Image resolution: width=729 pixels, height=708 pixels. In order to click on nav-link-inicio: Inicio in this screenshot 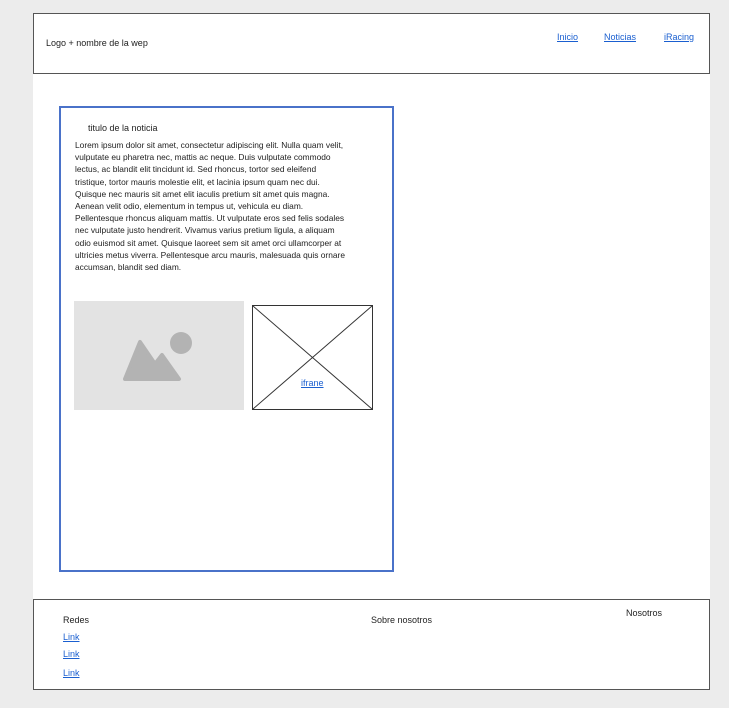, I will do `click(567, 37)`.